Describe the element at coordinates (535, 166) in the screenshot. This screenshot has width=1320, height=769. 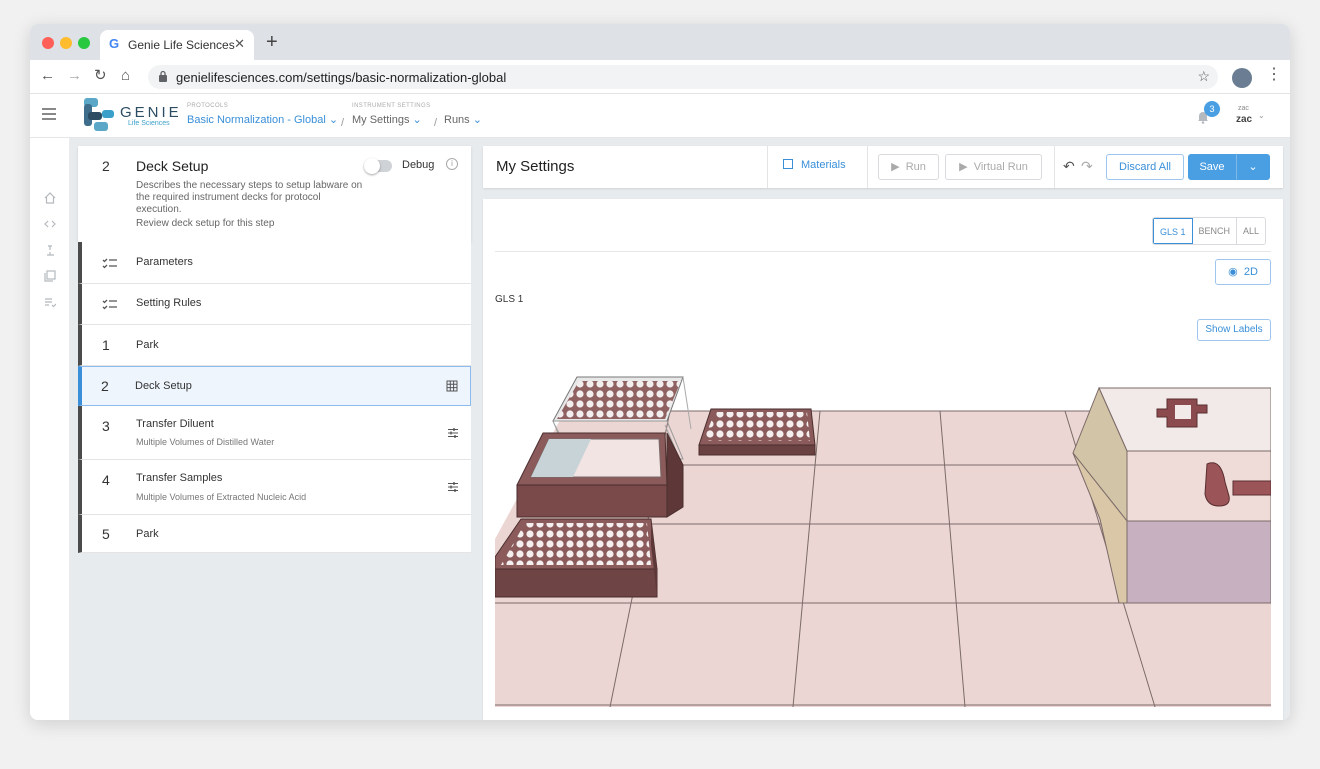
I see `page-title: My Settings` at that location.